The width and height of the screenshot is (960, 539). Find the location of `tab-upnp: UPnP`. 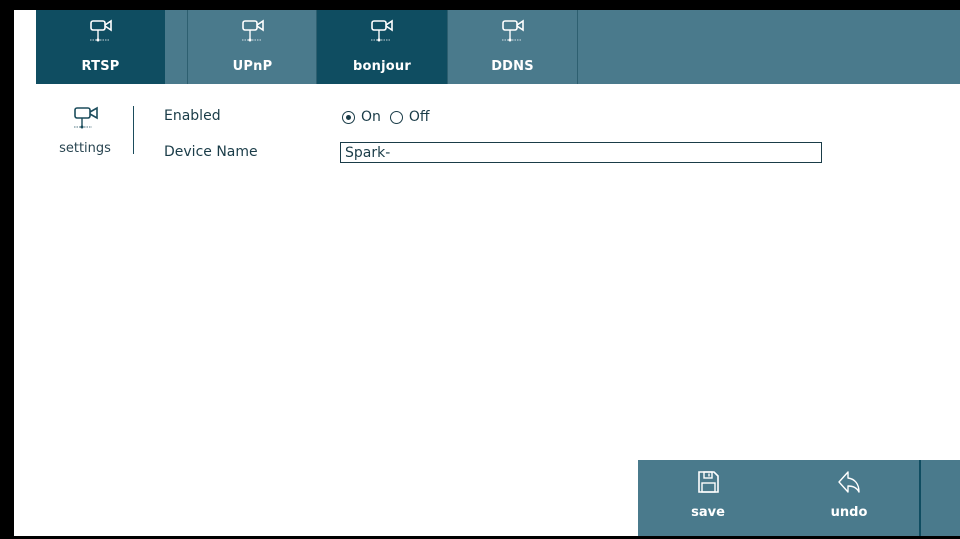

tab-upnp: UPnP is located at coordinates (252, 47).